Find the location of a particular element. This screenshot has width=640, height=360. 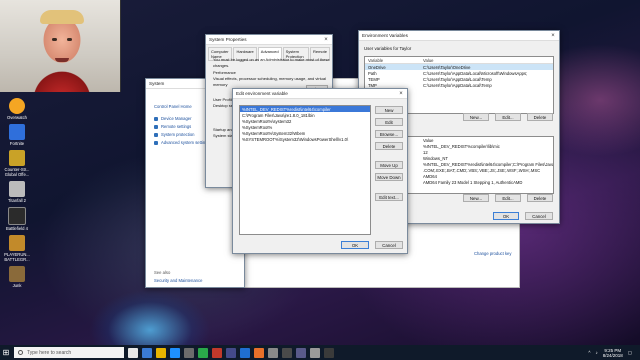

table-row: TEMP C:\Users\Taylor\AppData\Local\Temp is located at coordinates (459, 79).